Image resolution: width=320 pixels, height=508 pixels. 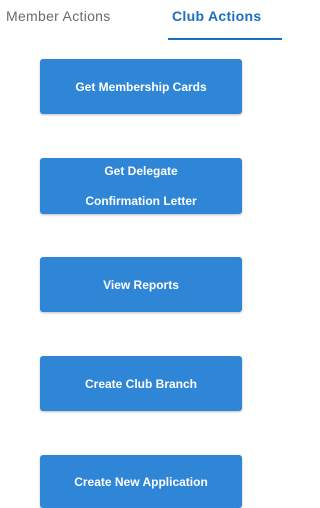 I want to click on create-club-branch-label: Create Club Branch, so click(x=141, y=383).